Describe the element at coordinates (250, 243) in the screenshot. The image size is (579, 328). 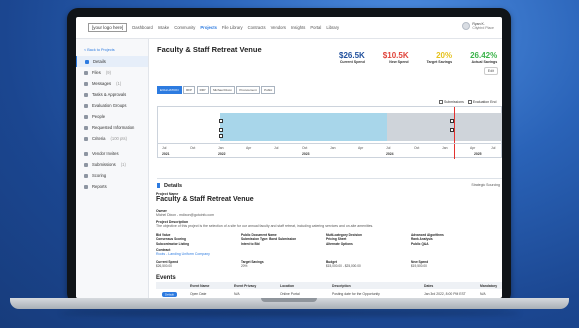
I see `attribute: Intent to Bid` at that location.